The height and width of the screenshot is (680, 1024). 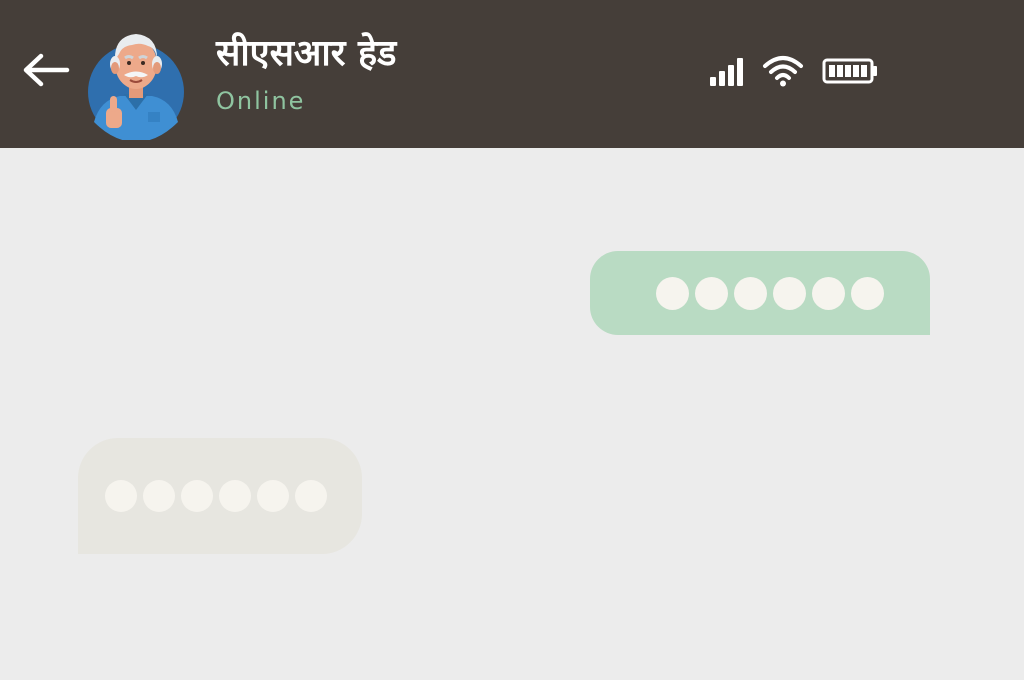 I want to click on avatar, so click(x=136, y=82).